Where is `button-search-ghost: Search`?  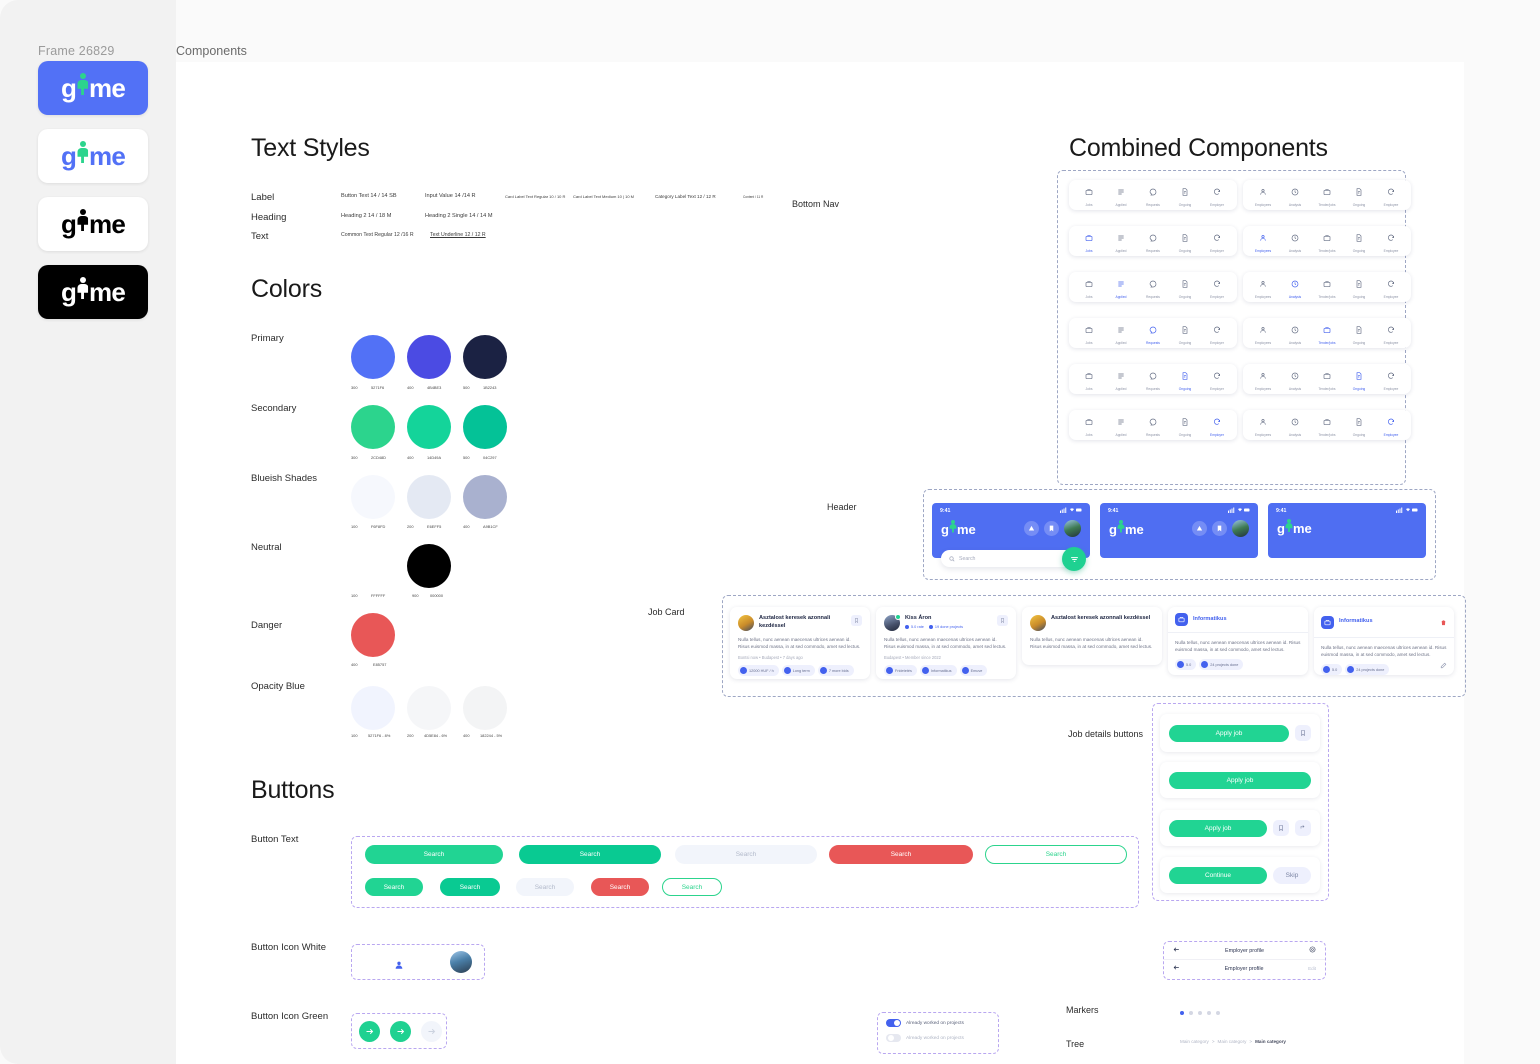
button-search-ghost: Search is located at coordinates (746, 854).